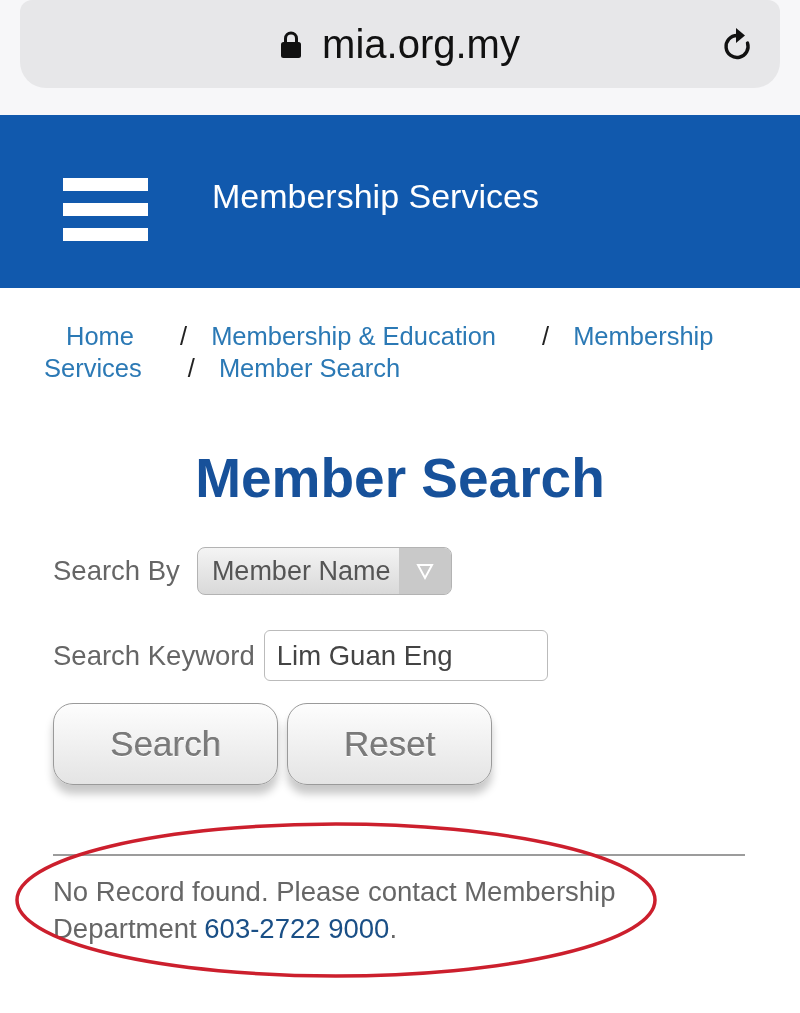 The image size is (800, 1013). Describe the element at coordinates (100, 336) in the screenshot. I see `breadcrumb-link: Home` at that location.